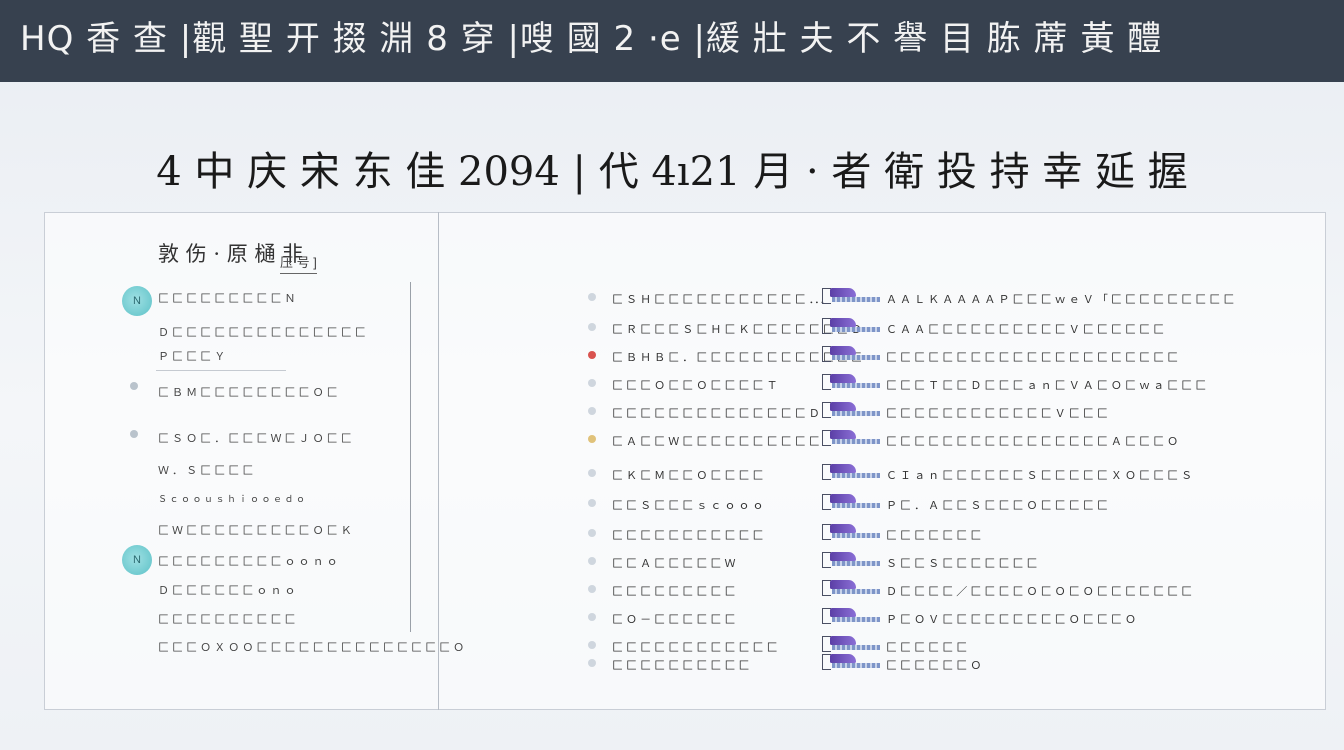 Image resolution: width=1344 pixels, height=750 pixels. I want to click on row-note: Ｃ Ａ Ａ 匚 匚 匚 匚 匚 匚 匚 匚 匚 匚 Ｖ 匚 匚 匚 匚 匚 匚, so click(1025, 330).